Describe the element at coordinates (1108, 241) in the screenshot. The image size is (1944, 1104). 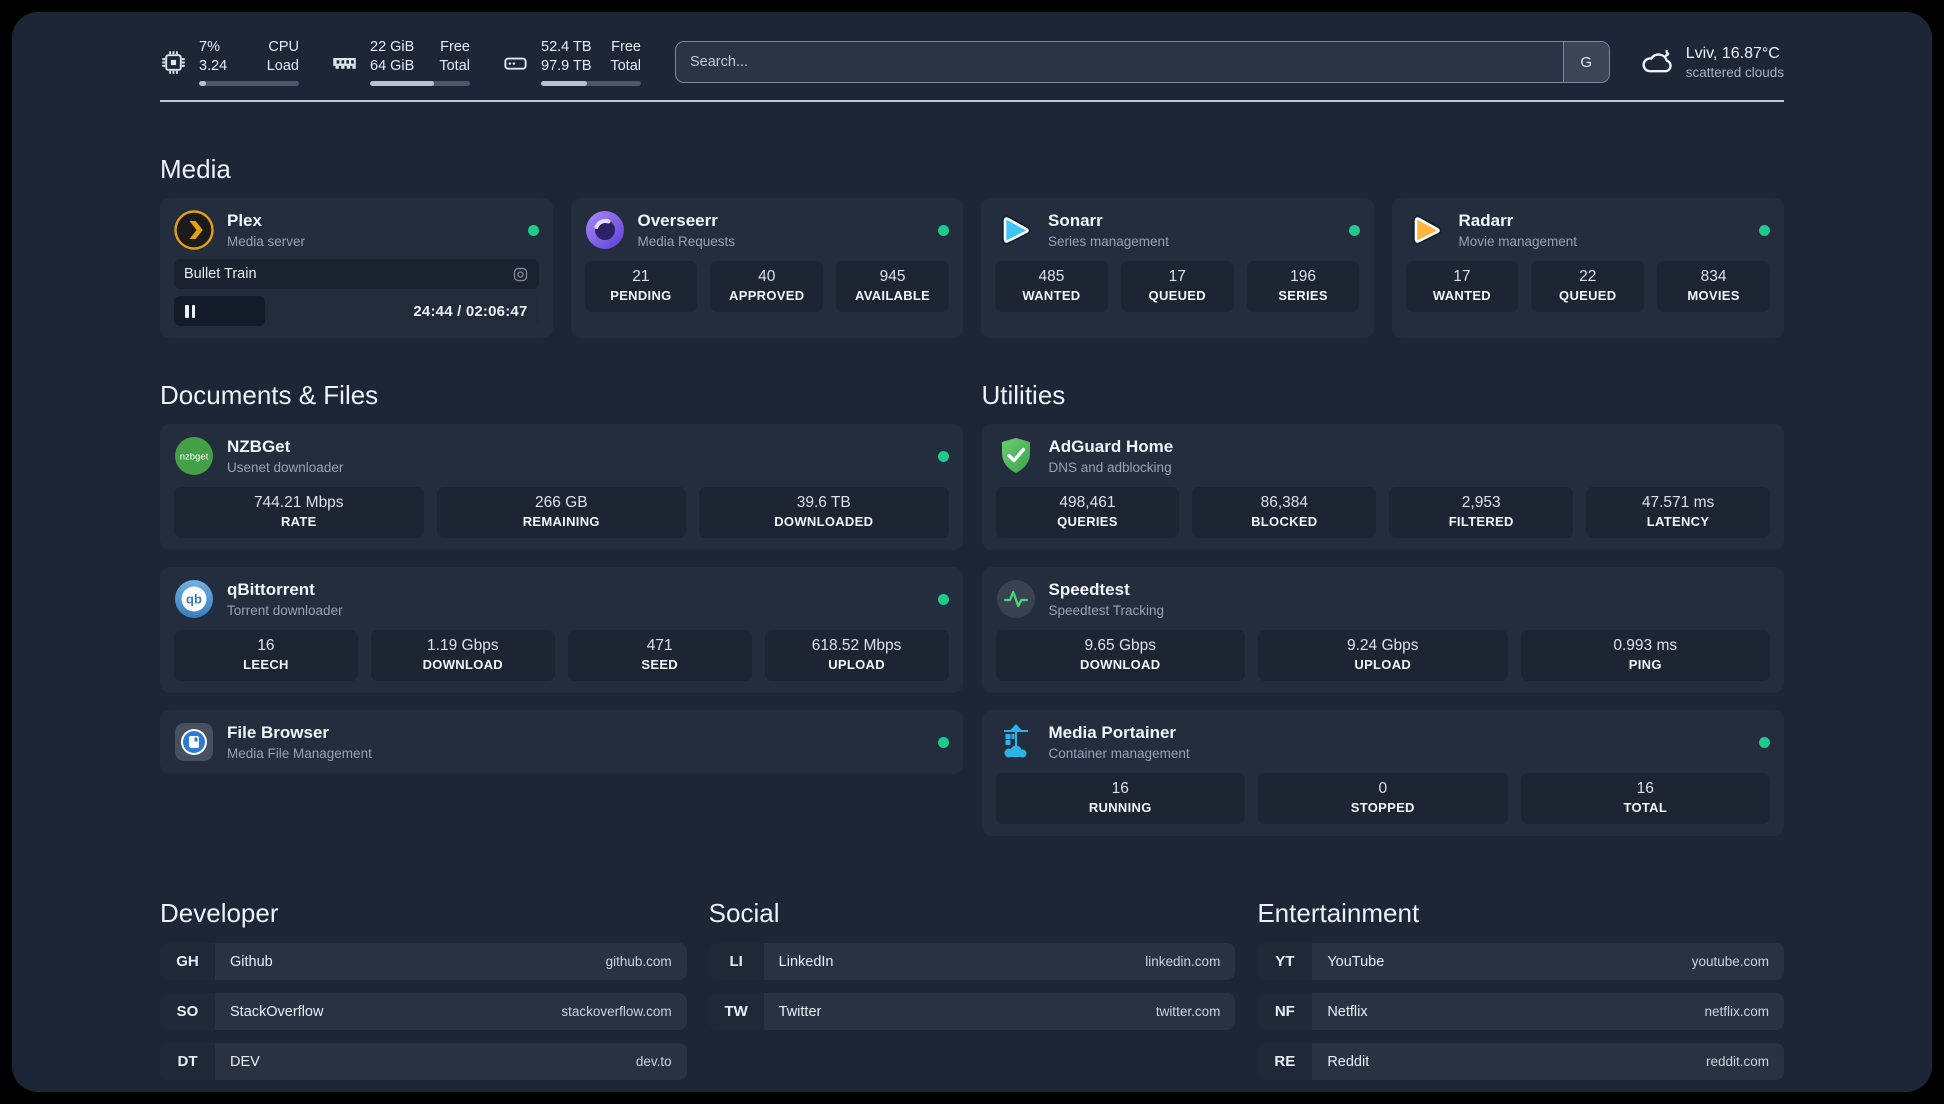
I see `app-description: Series management` at that location.